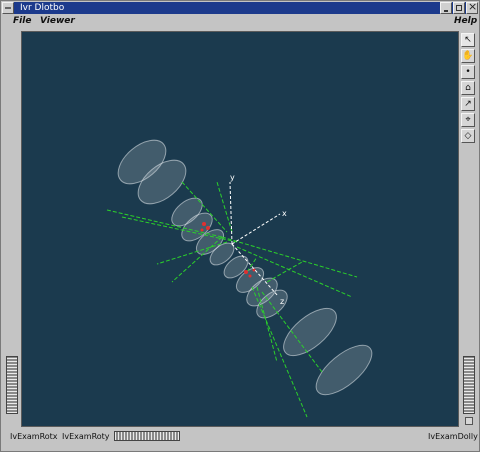  I want to click on title-bar: Ivr Dlotbo, so click(240, 7).